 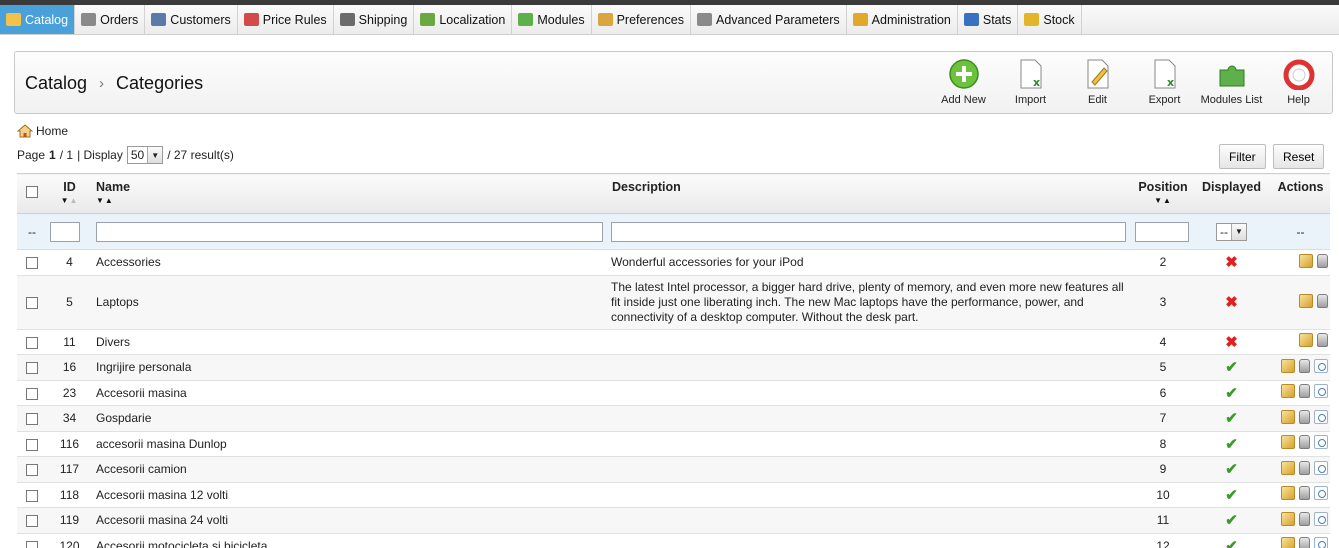 What do you see at coordinates (552, 19) in the screenshot?
I see `tab-modules: Modules` at bounding box center [552, 19].